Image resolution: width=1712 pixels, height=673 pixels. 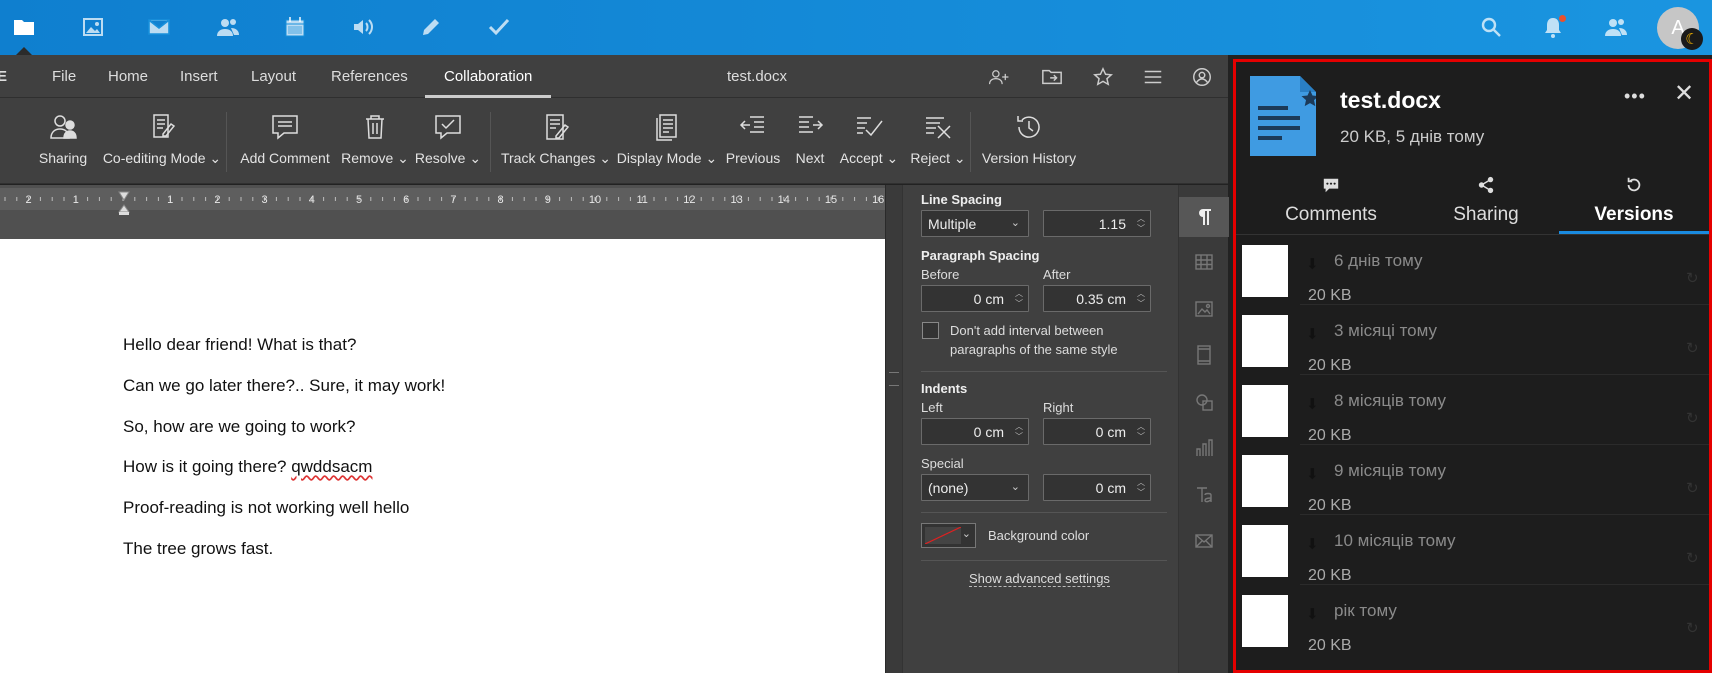 I want to click on add-comment-button: Add Comment, so click(x=285, y=141).